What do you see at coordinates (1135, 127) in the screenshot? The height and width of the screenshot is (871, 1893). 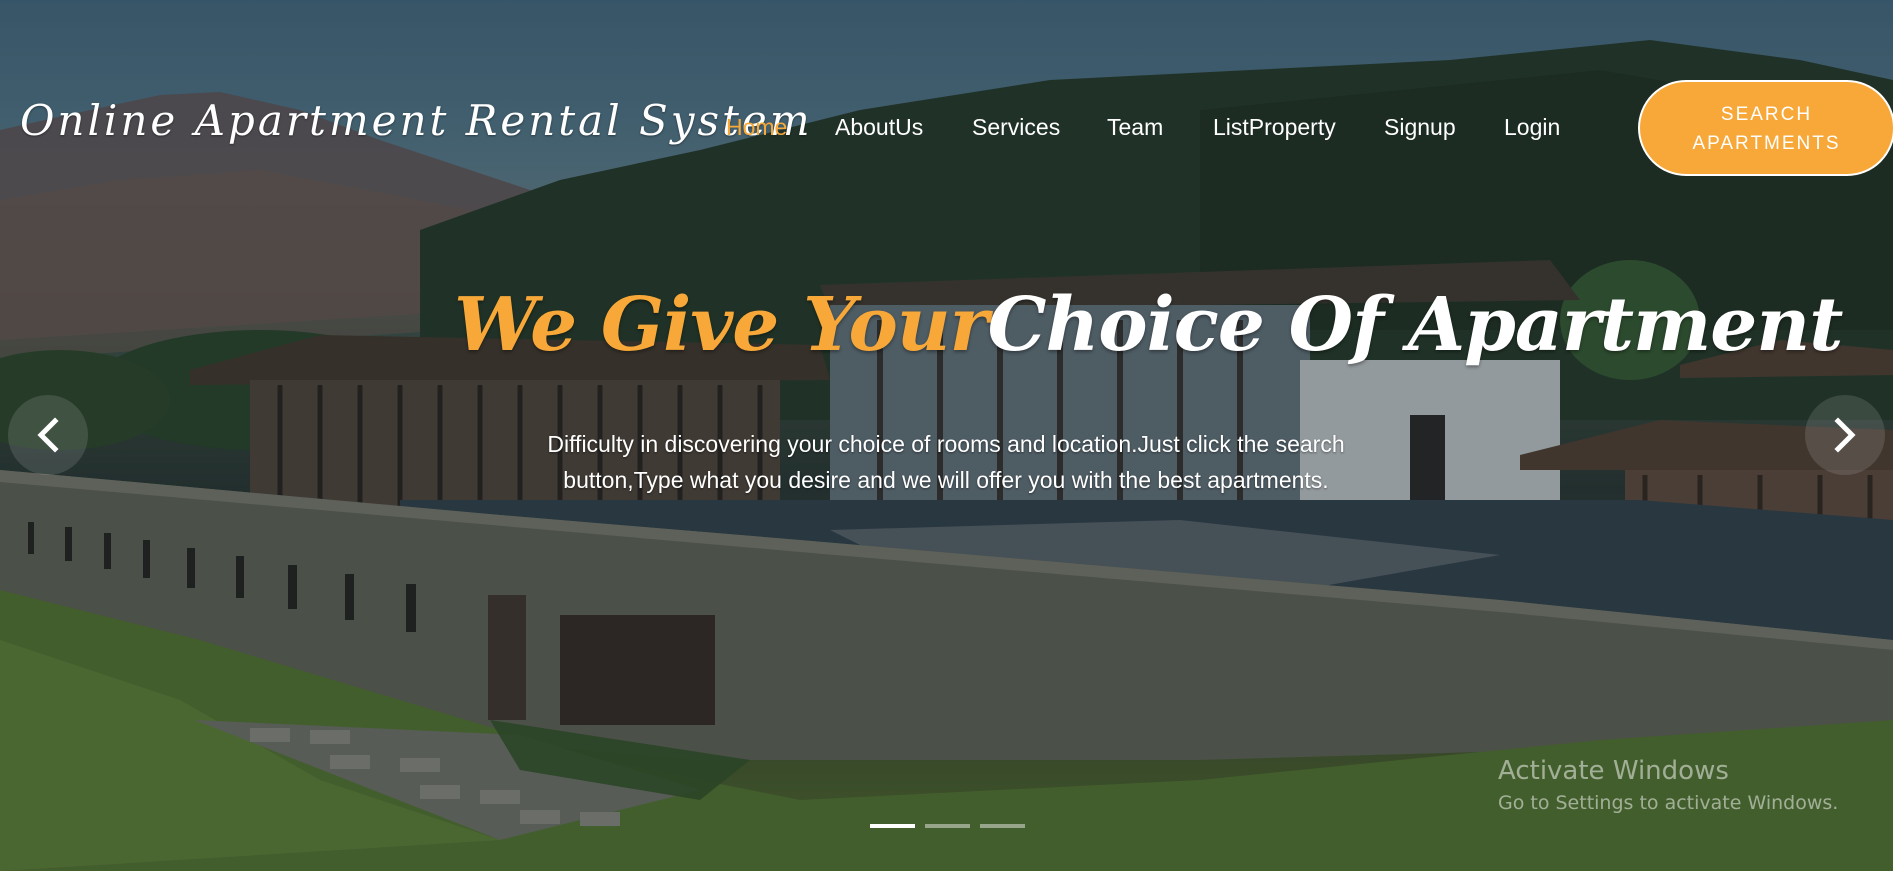 I see `nav-team: Team` at bounding box center [1135, 127].